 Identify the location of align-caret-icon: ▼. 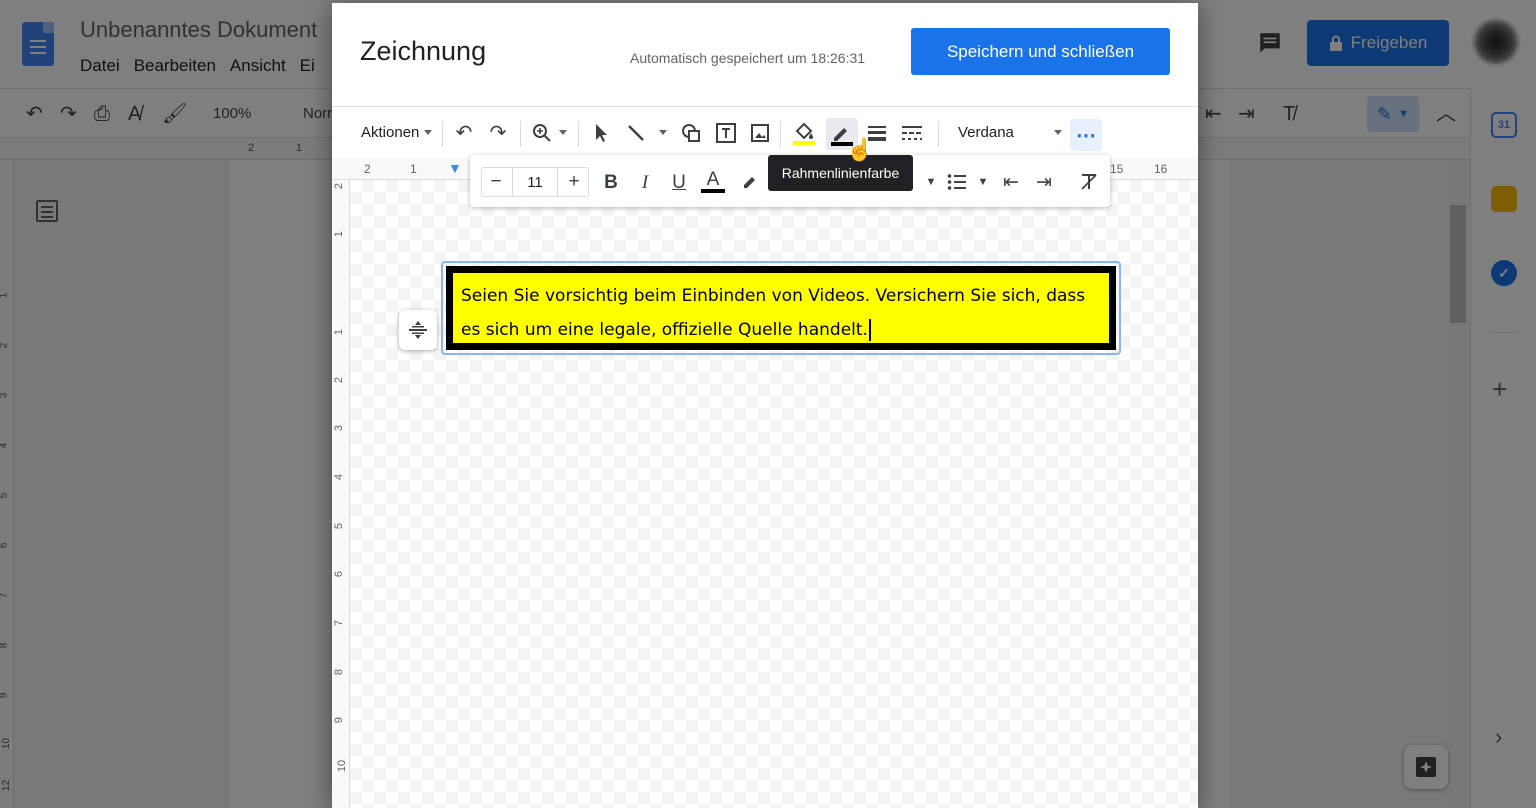
(931, 182).